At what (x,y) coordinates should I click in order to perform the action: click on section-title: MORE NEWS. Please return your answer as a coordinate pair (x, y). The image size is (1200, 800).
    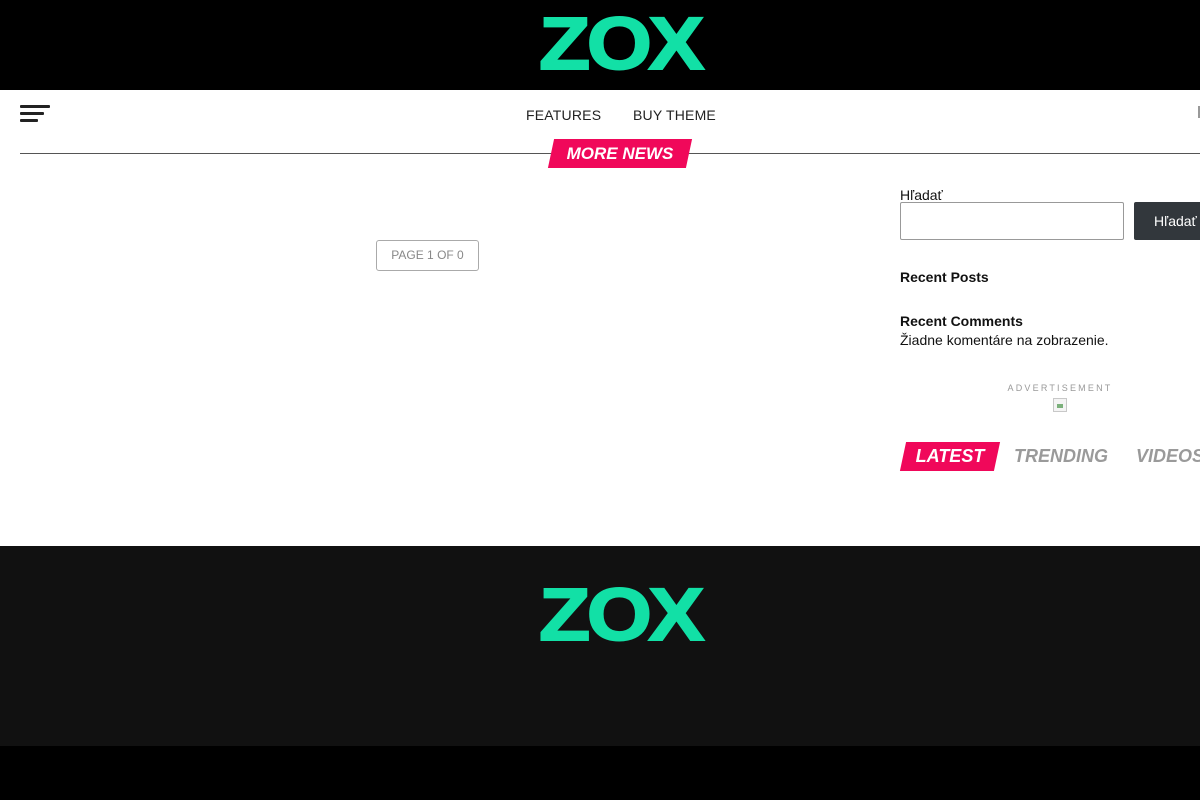
    Looking at the image, I should click on (620, 153).